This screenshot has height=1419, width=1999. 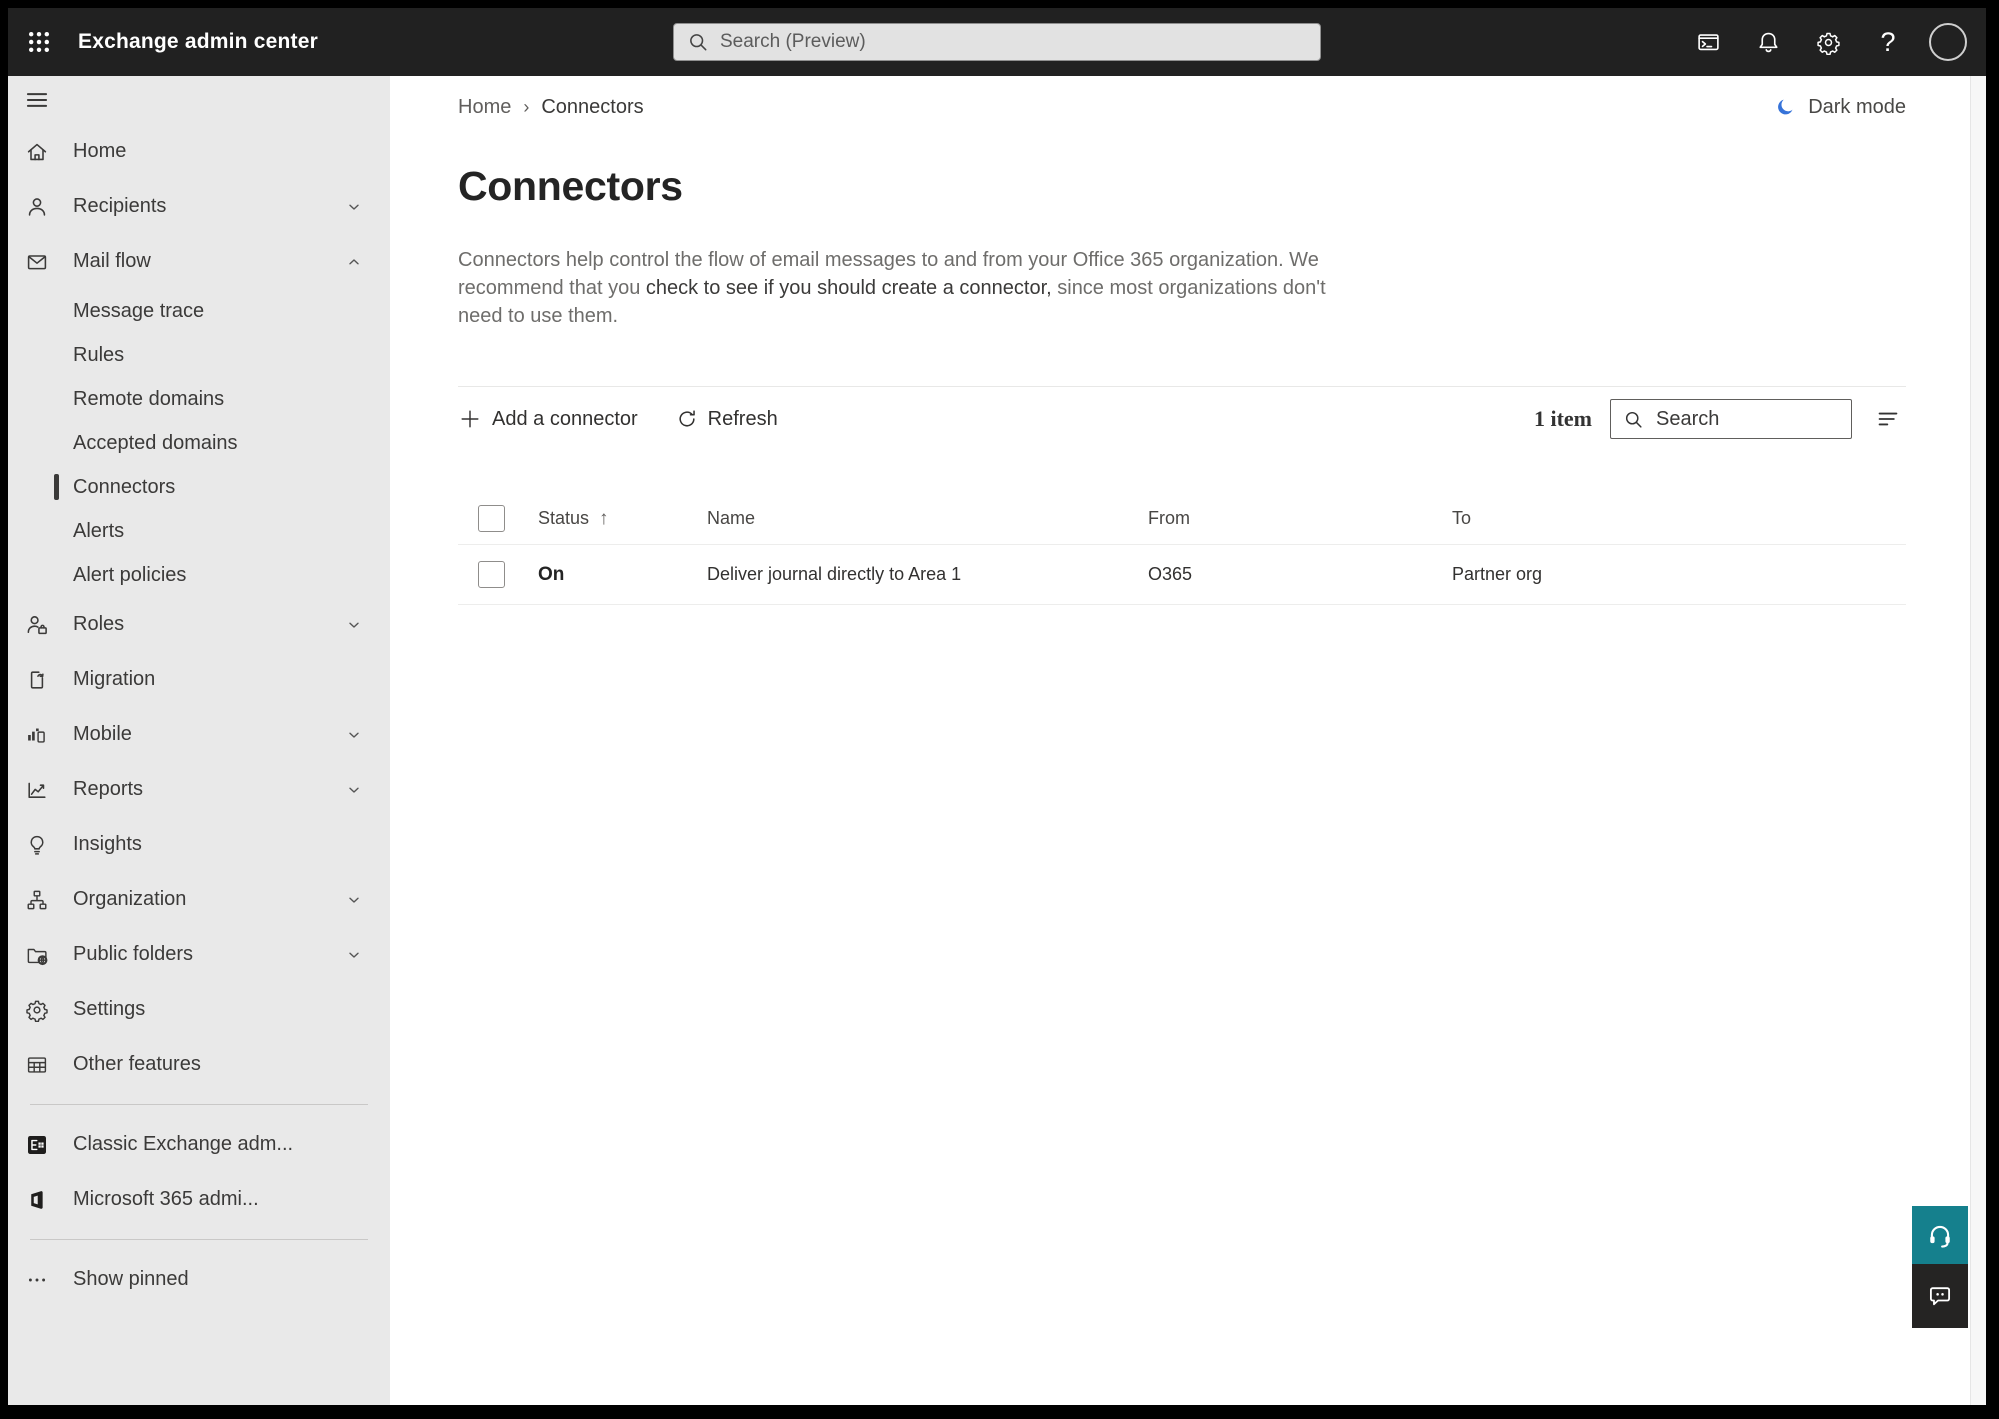 What do you see at coordinates (155, 442) in the screenshot?
I see `sidebar-item-label: Accepted domains` at bounding box center [155, 442].